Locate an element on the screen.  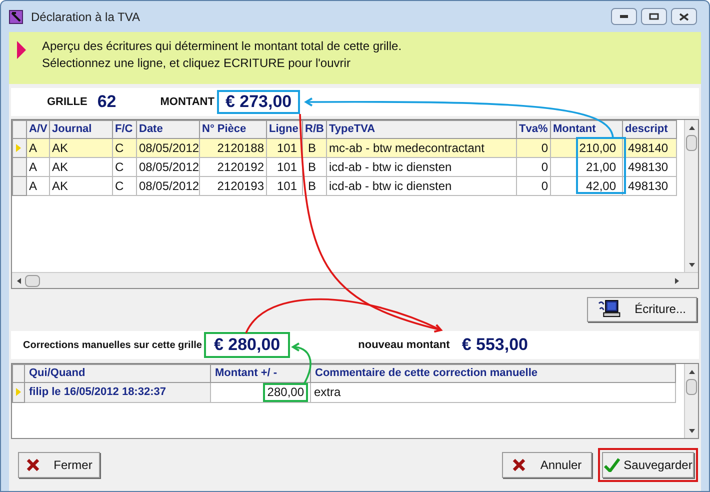
save-button: Sauvegarder is located at coordinates (648, 465).